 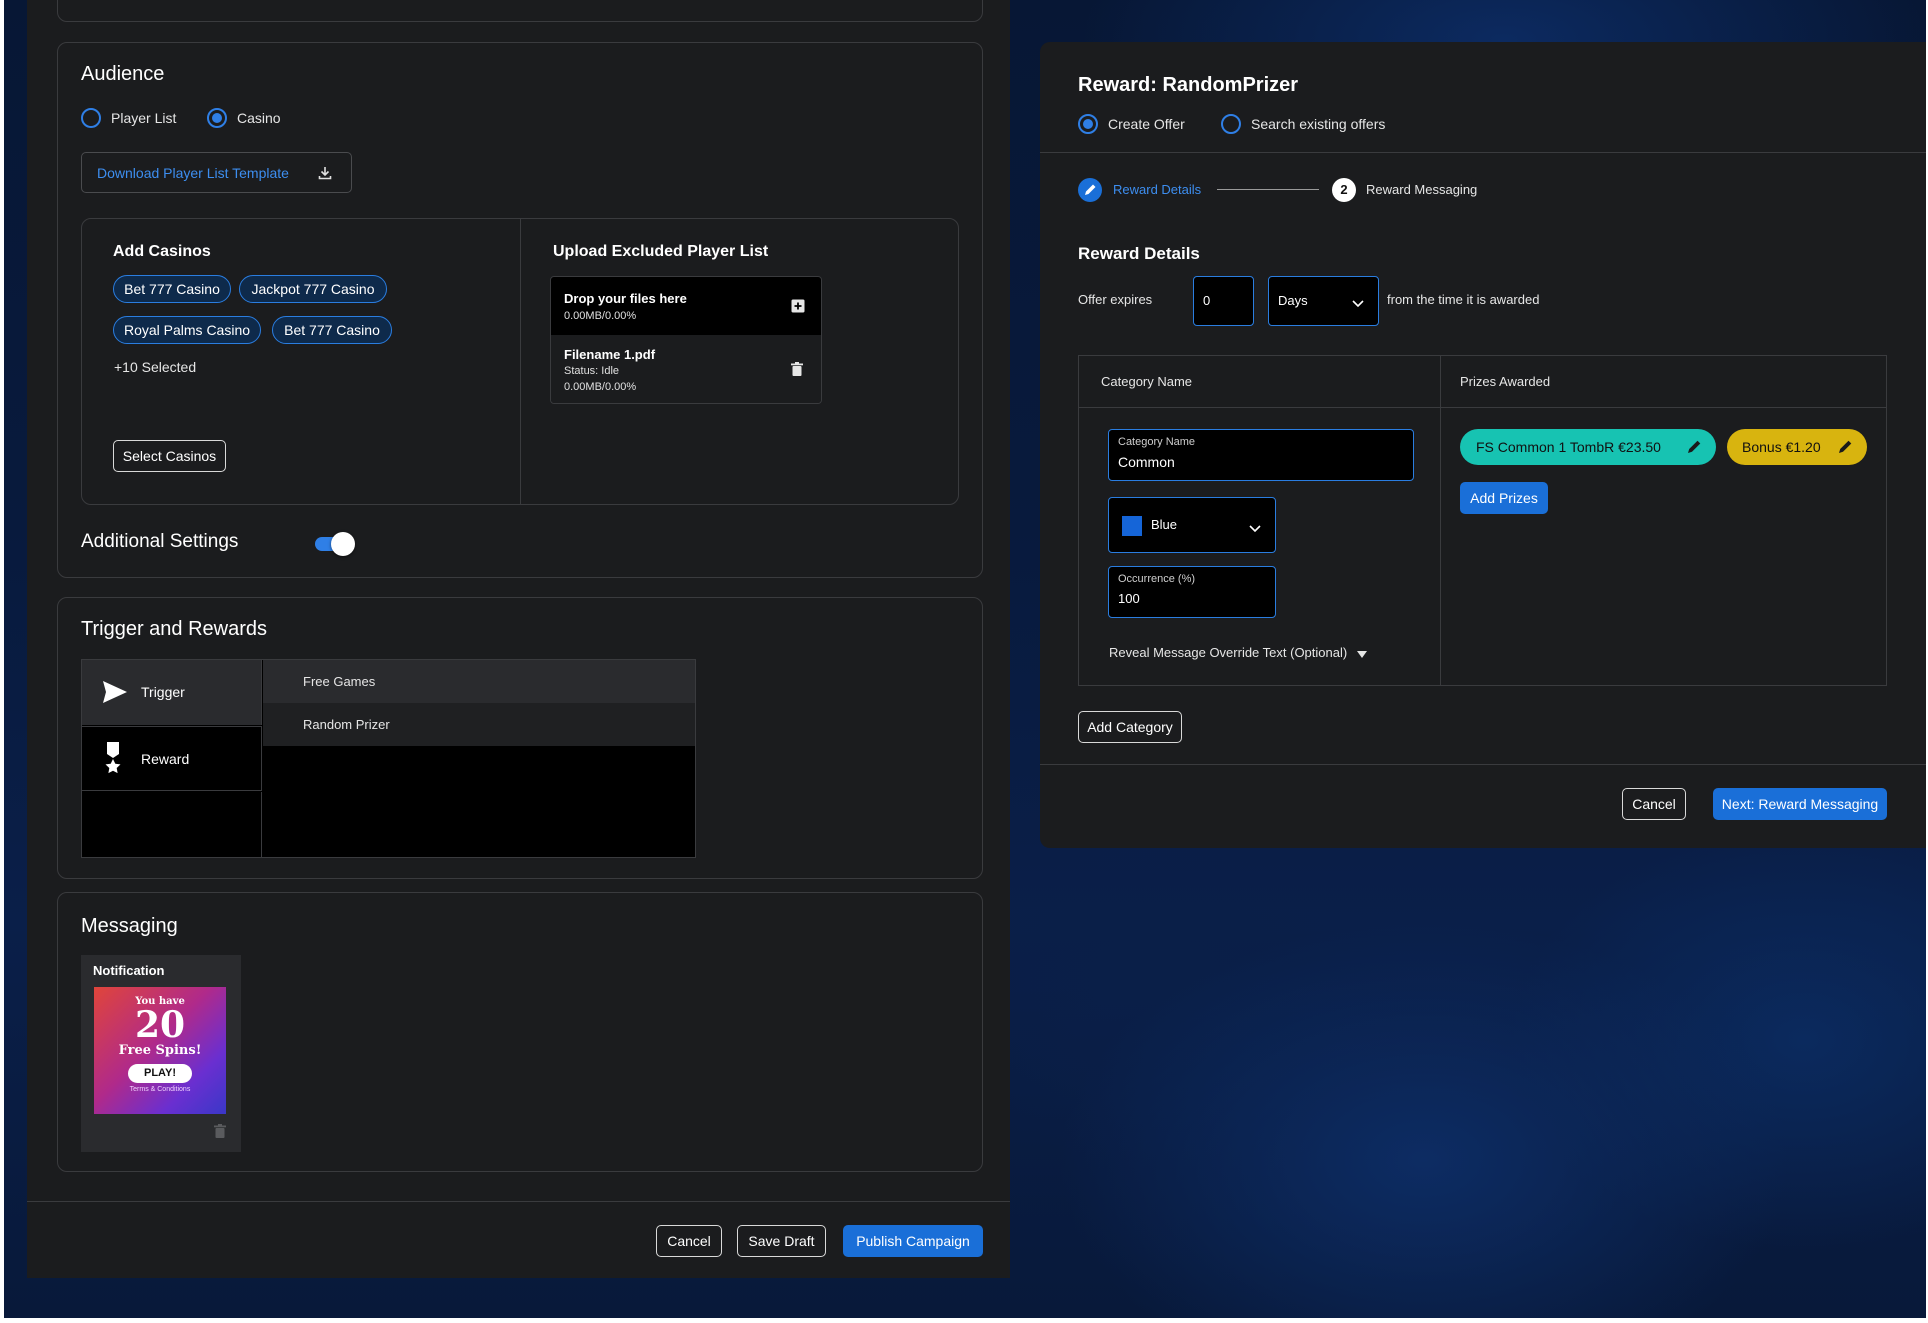 What do you see at coordinates (479, 681) in the screenshot?
I see `reward-option-free-games: Free Games` at bounding box center [479, 681].